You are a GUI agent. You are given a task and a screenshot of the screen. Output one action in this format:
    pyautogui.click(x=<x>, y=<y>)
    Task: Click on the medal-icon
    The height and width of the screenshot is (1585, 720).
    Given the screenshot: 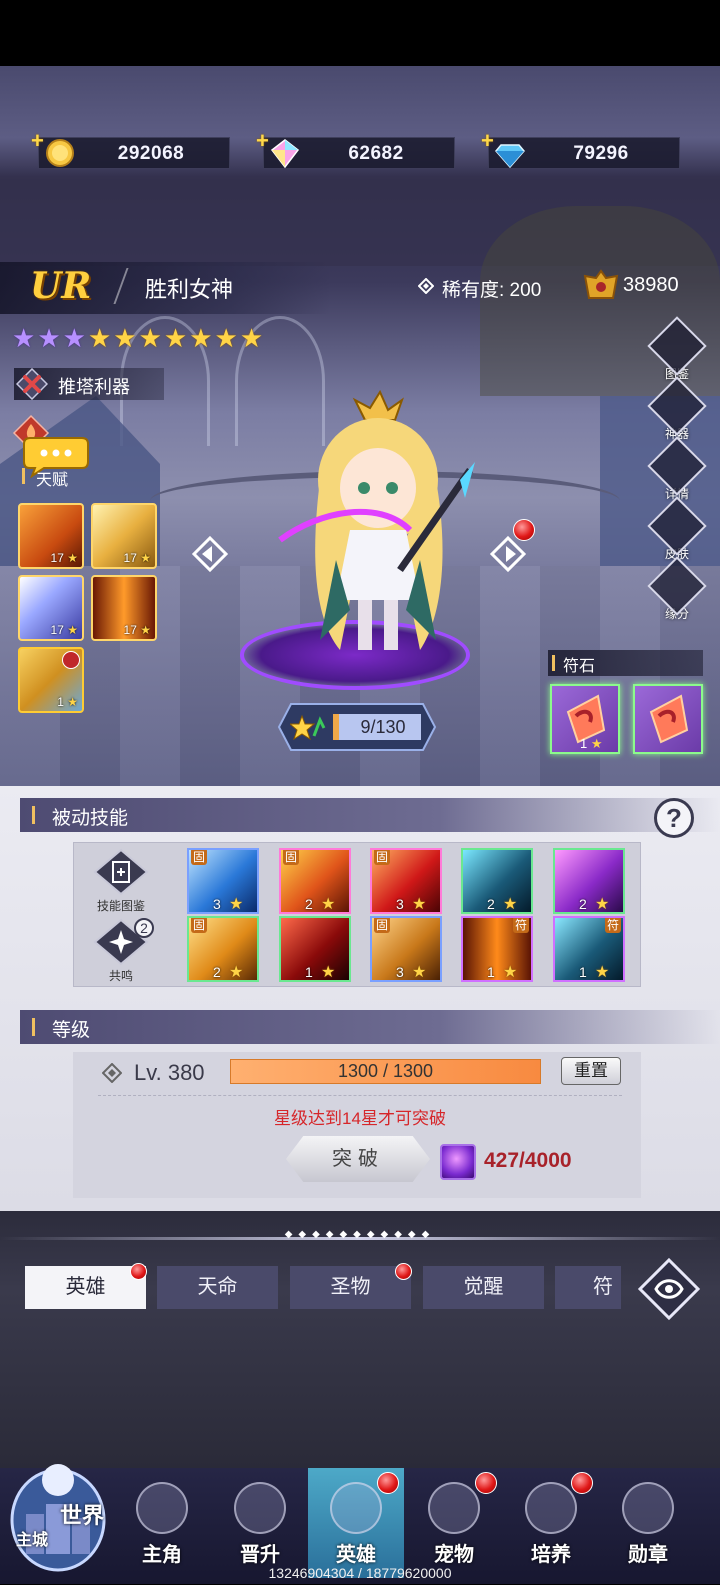 What is the action you would take?
    pyautogui.click(x=648, y=1508)
    